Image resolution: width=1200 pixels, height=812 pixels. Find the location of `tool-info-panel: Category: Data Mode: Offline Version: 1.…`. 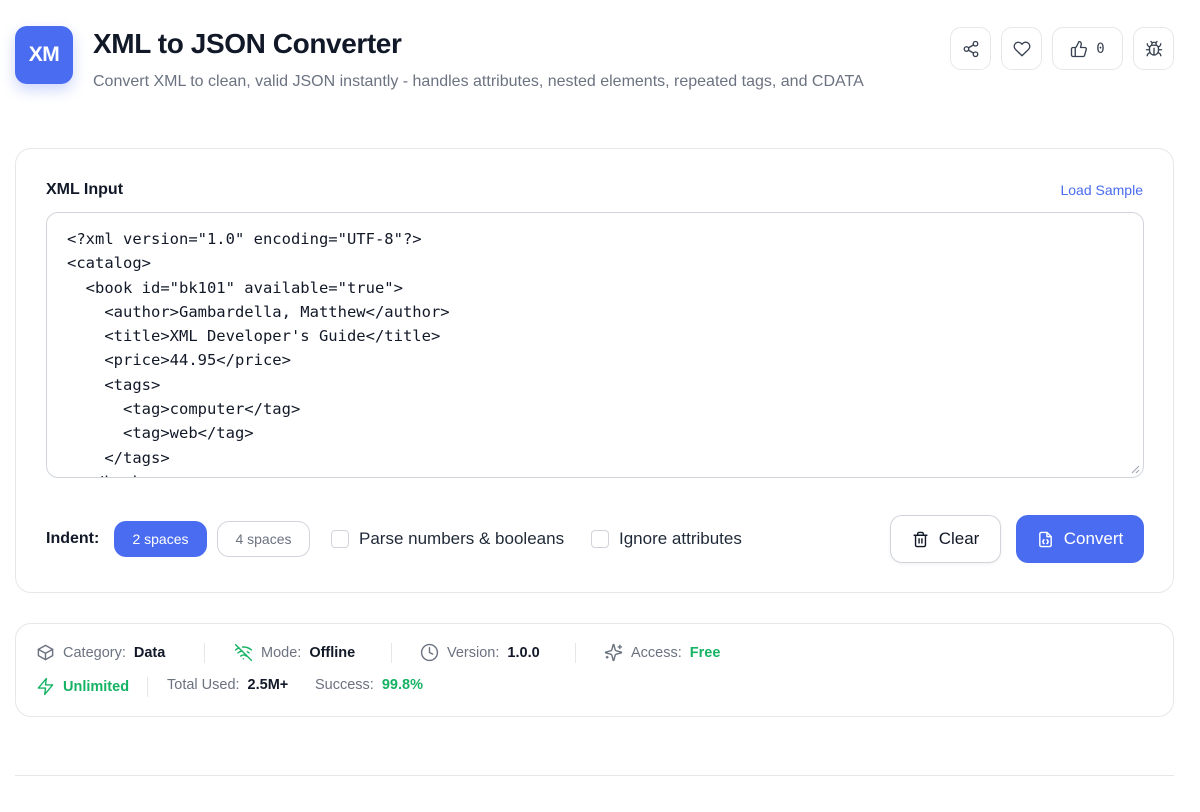

tool-info-panel: Category: Data Mode: Offline Version: 1.… is located at coordinates (594, 670).